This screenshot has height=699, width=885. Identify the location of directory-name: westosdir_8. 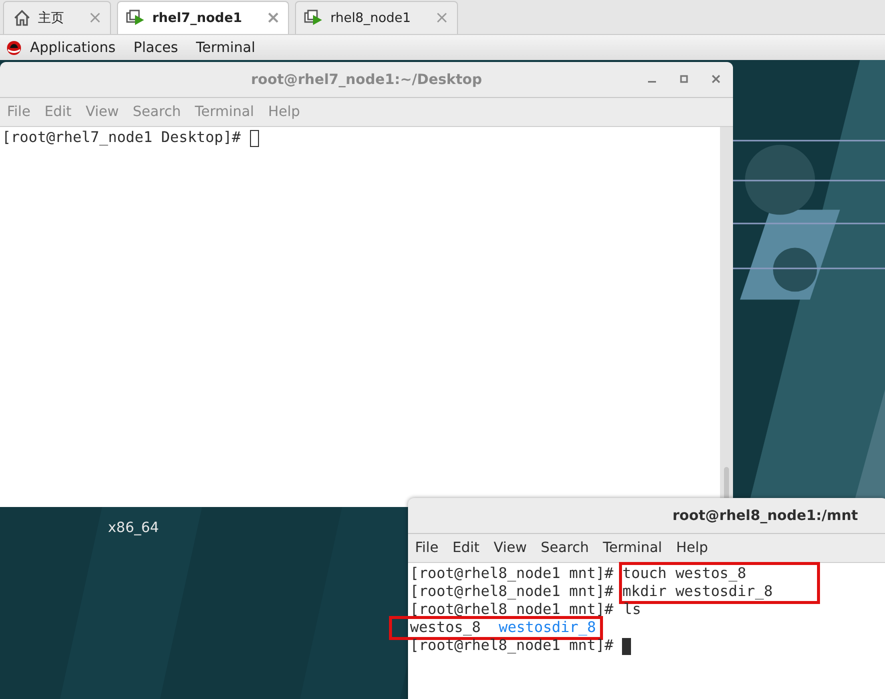
(547, 628).